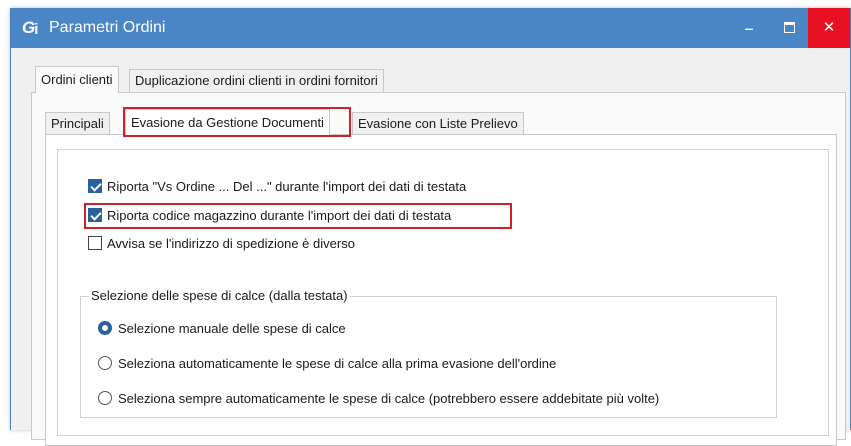  I want to click on checkbox-avvisa-indirizzo, so click(95, 243).